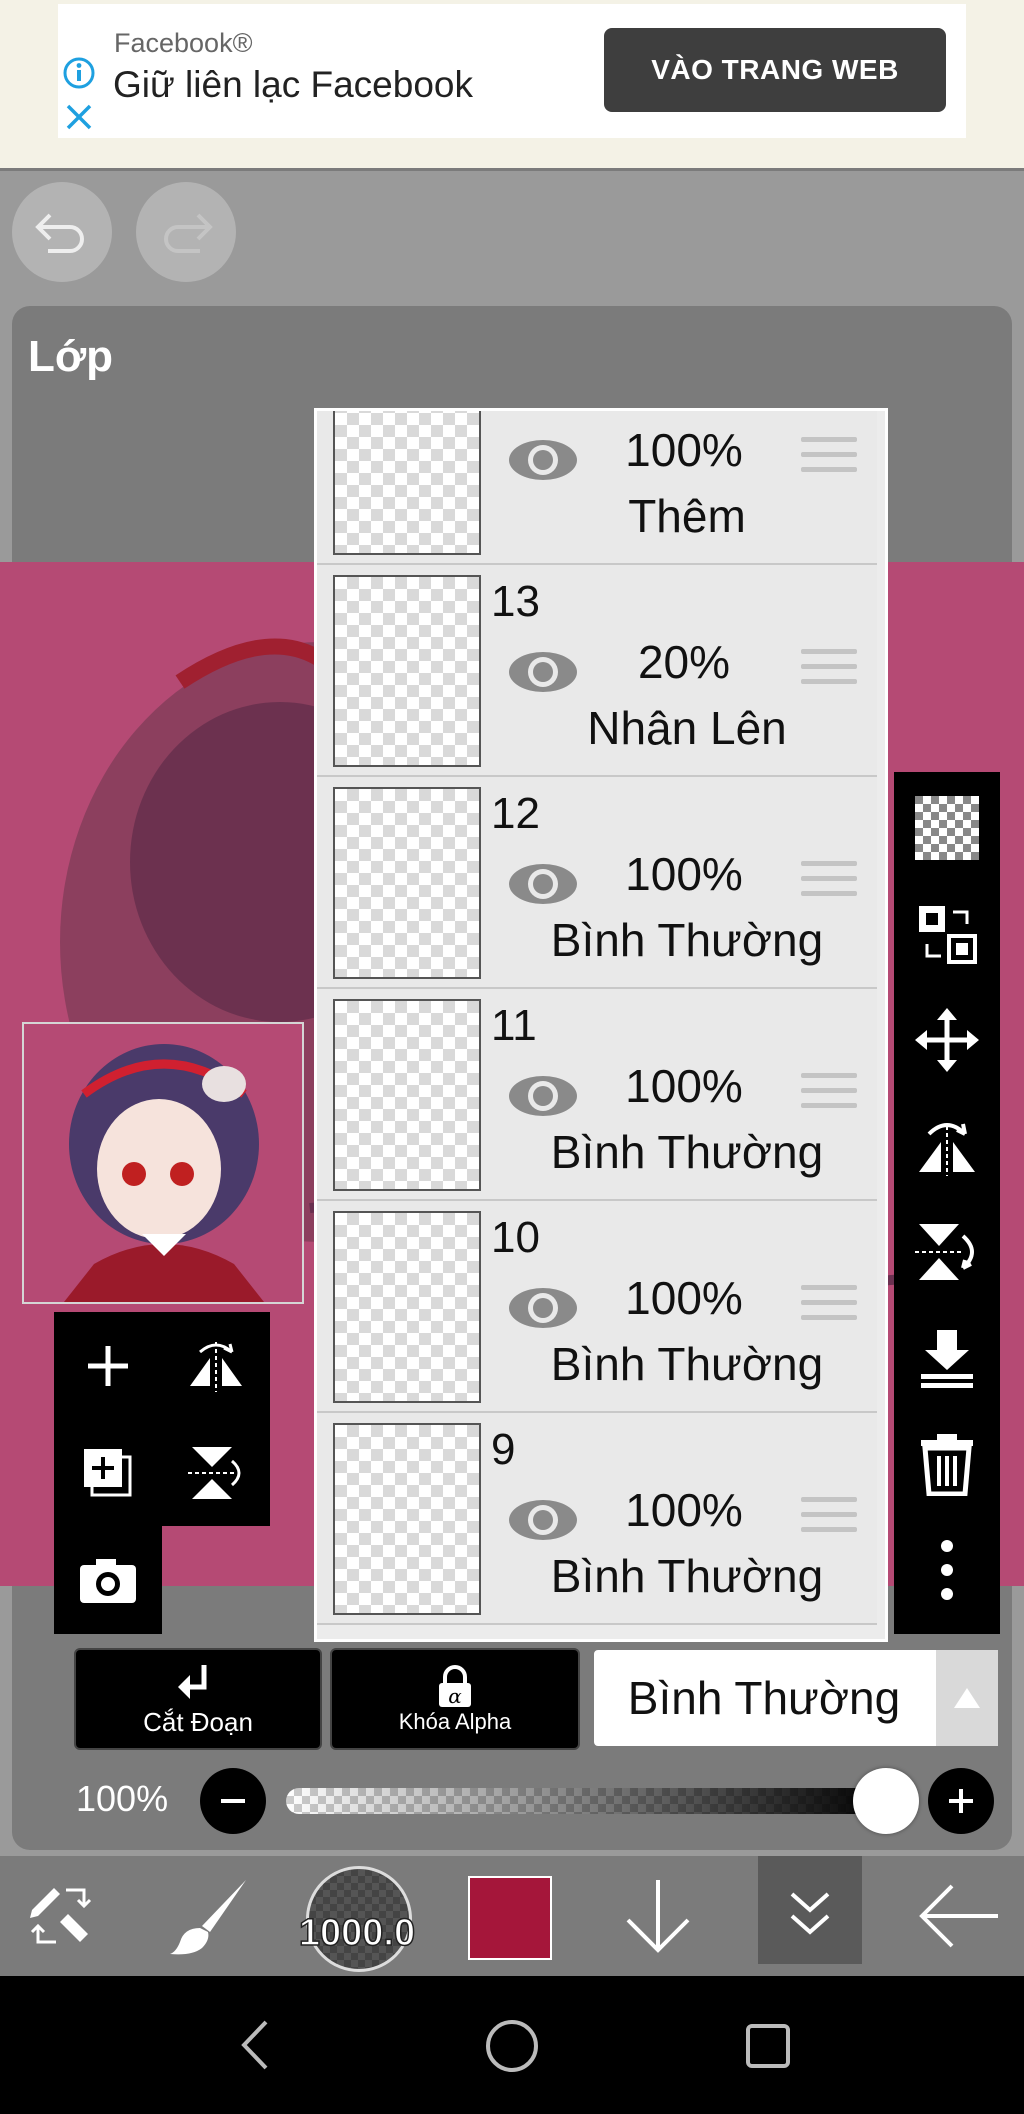 The image size is (1024, 2114). I want to click on recents-icon, so click(768, 2046).